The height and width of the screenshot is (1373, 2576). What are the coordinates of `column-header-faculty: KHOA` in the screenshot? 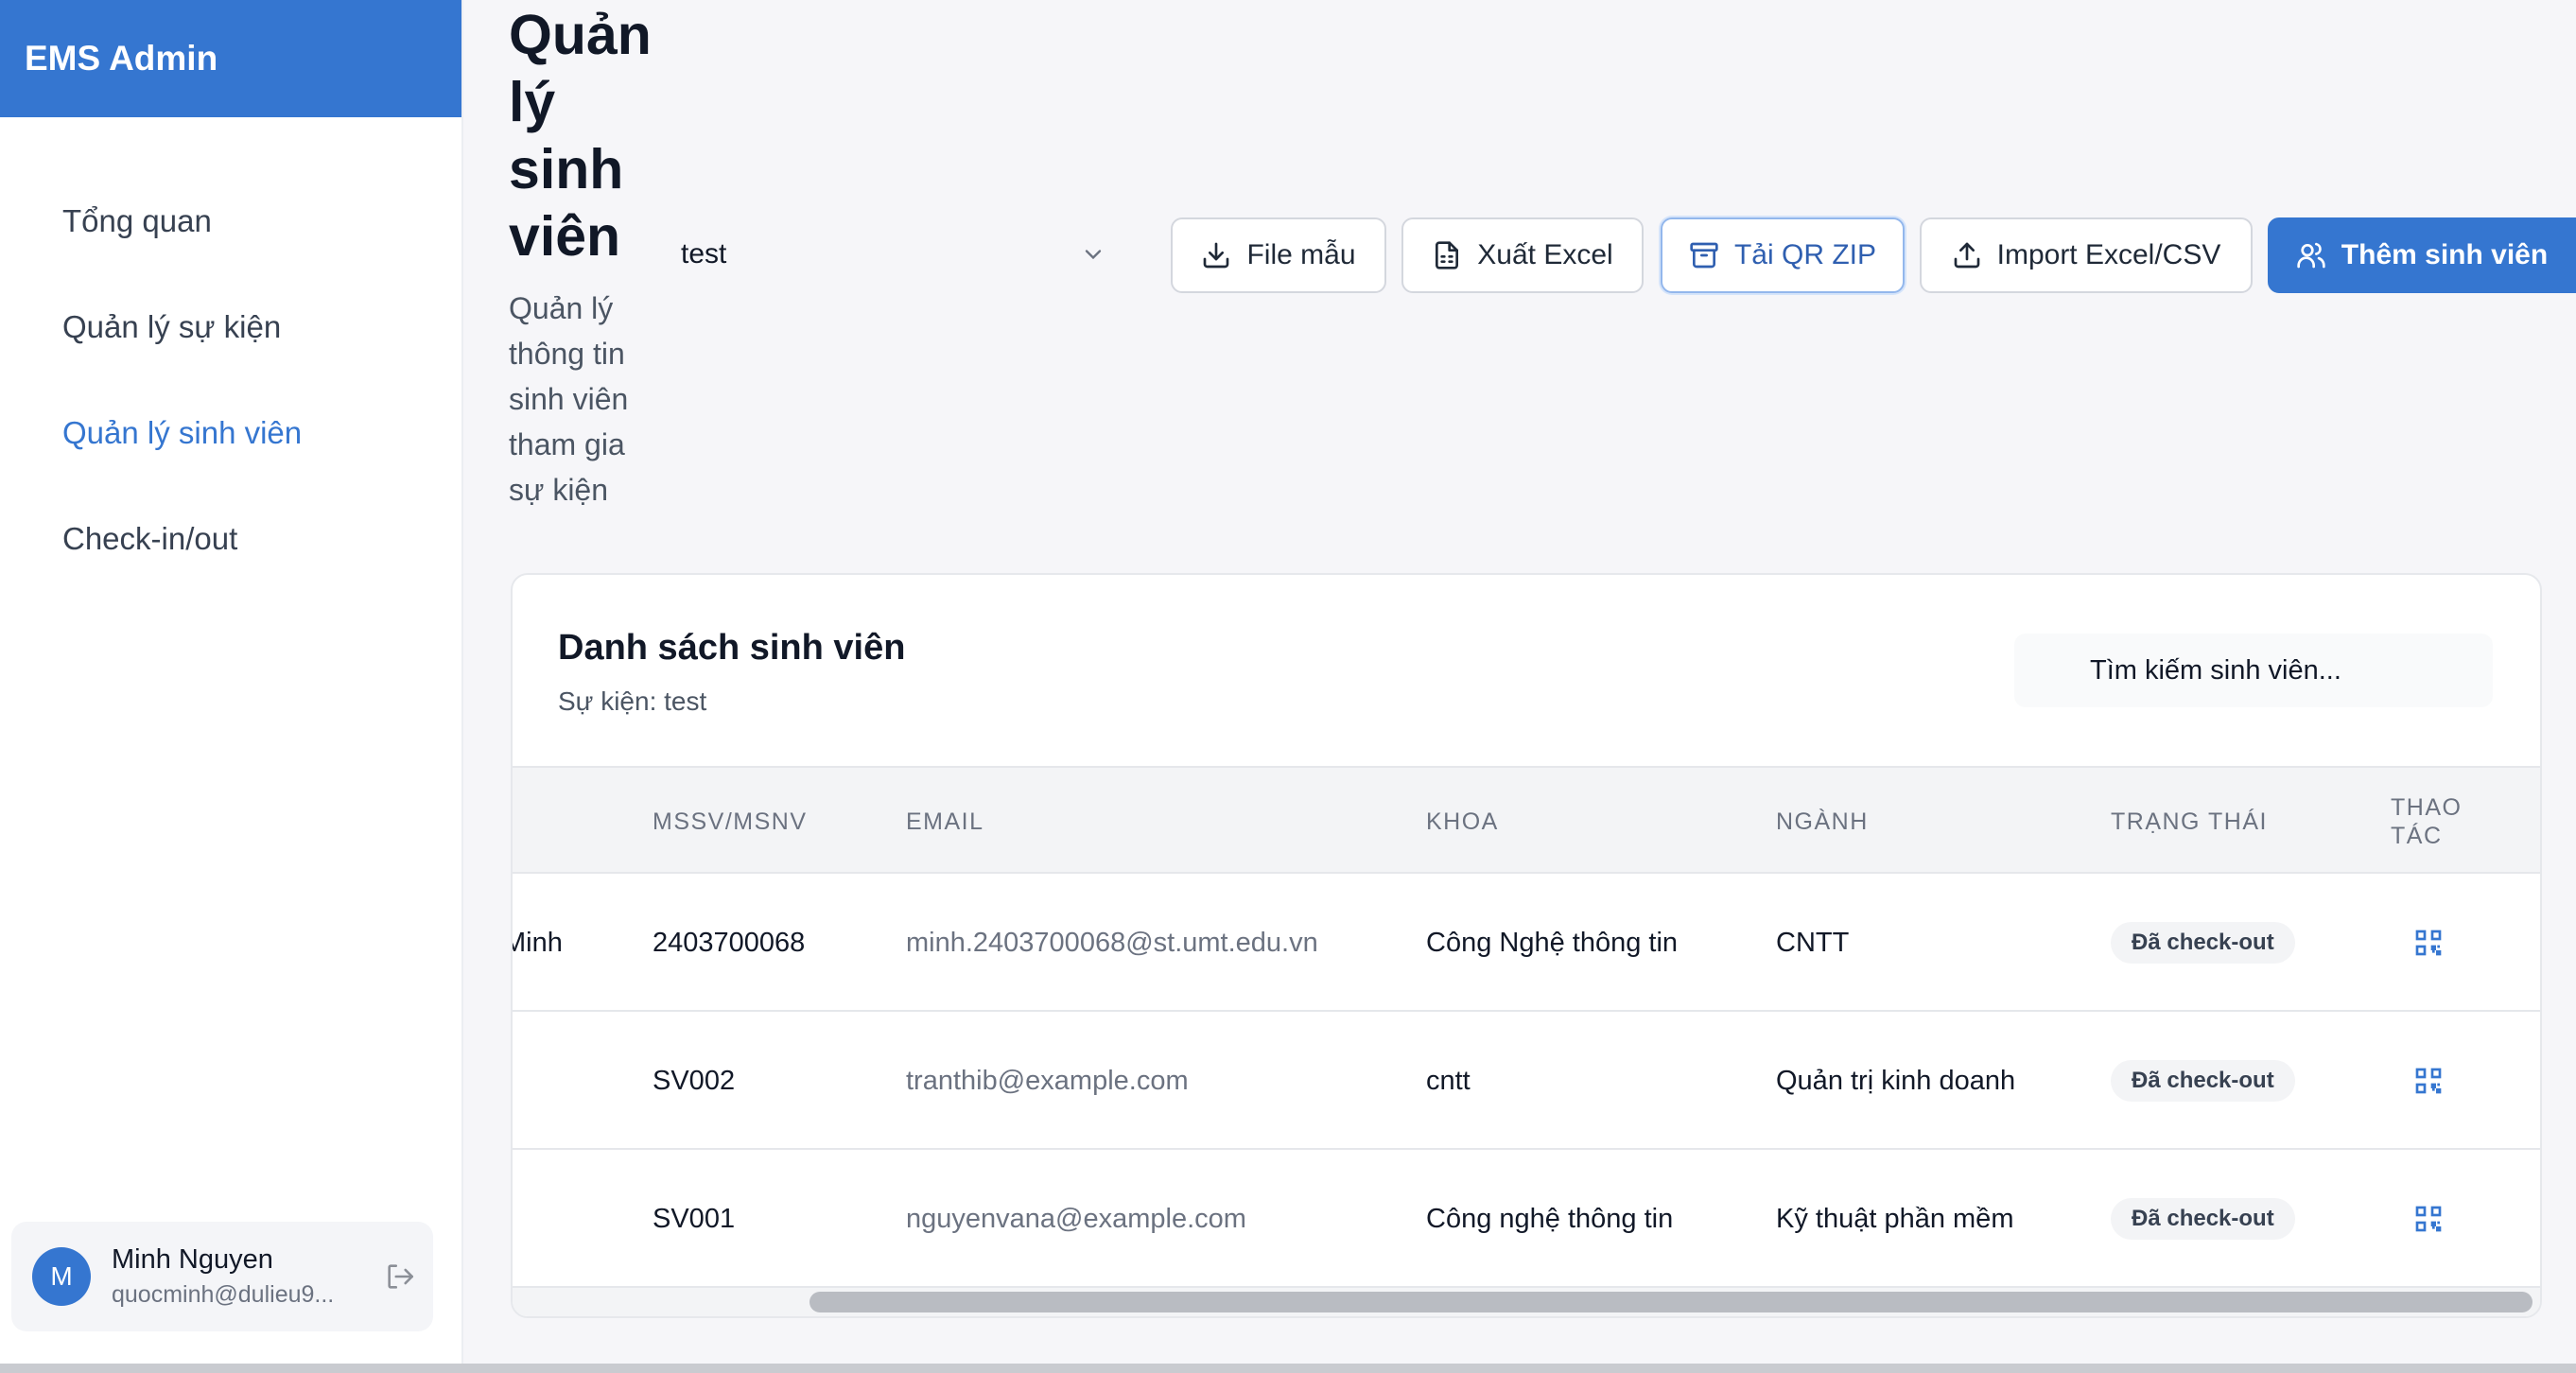 It's located at (1462, 822).